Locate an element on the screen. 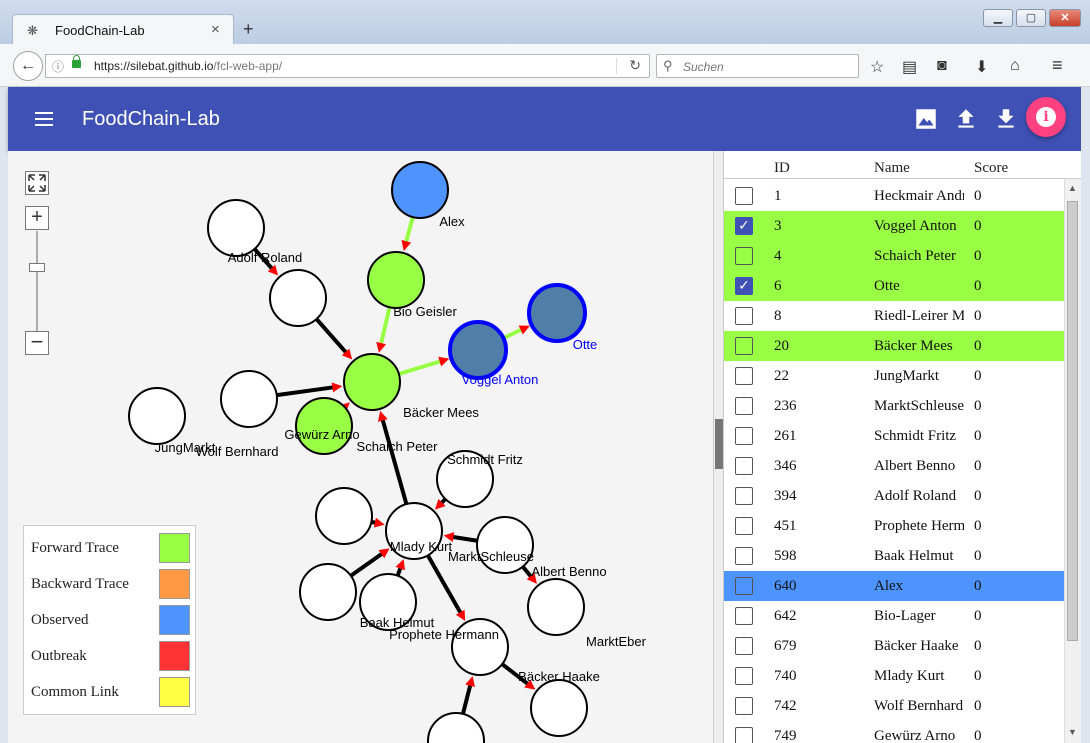  info-icon: ⓘ is located at coordinates (58, 66).